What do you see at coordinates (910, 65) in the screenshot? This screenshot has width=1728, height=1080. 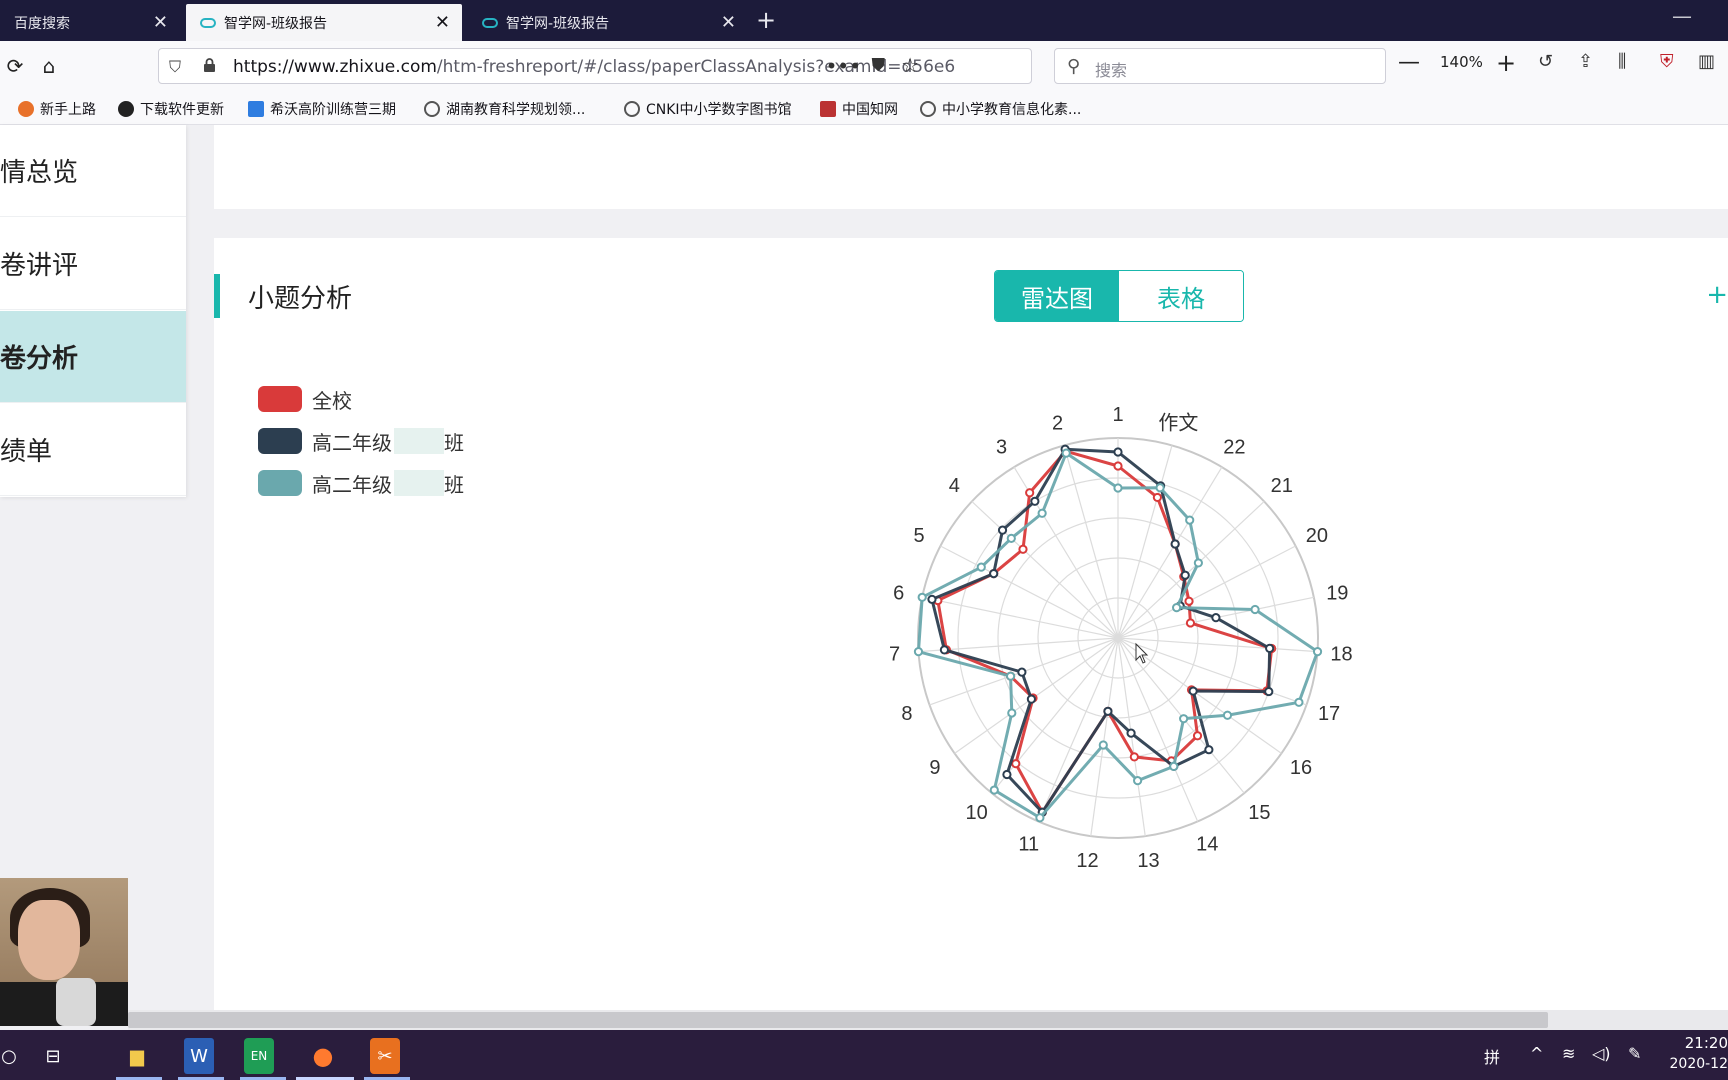 I see `bookmark-star-icon: ☆` at bounding box center [910, 65].